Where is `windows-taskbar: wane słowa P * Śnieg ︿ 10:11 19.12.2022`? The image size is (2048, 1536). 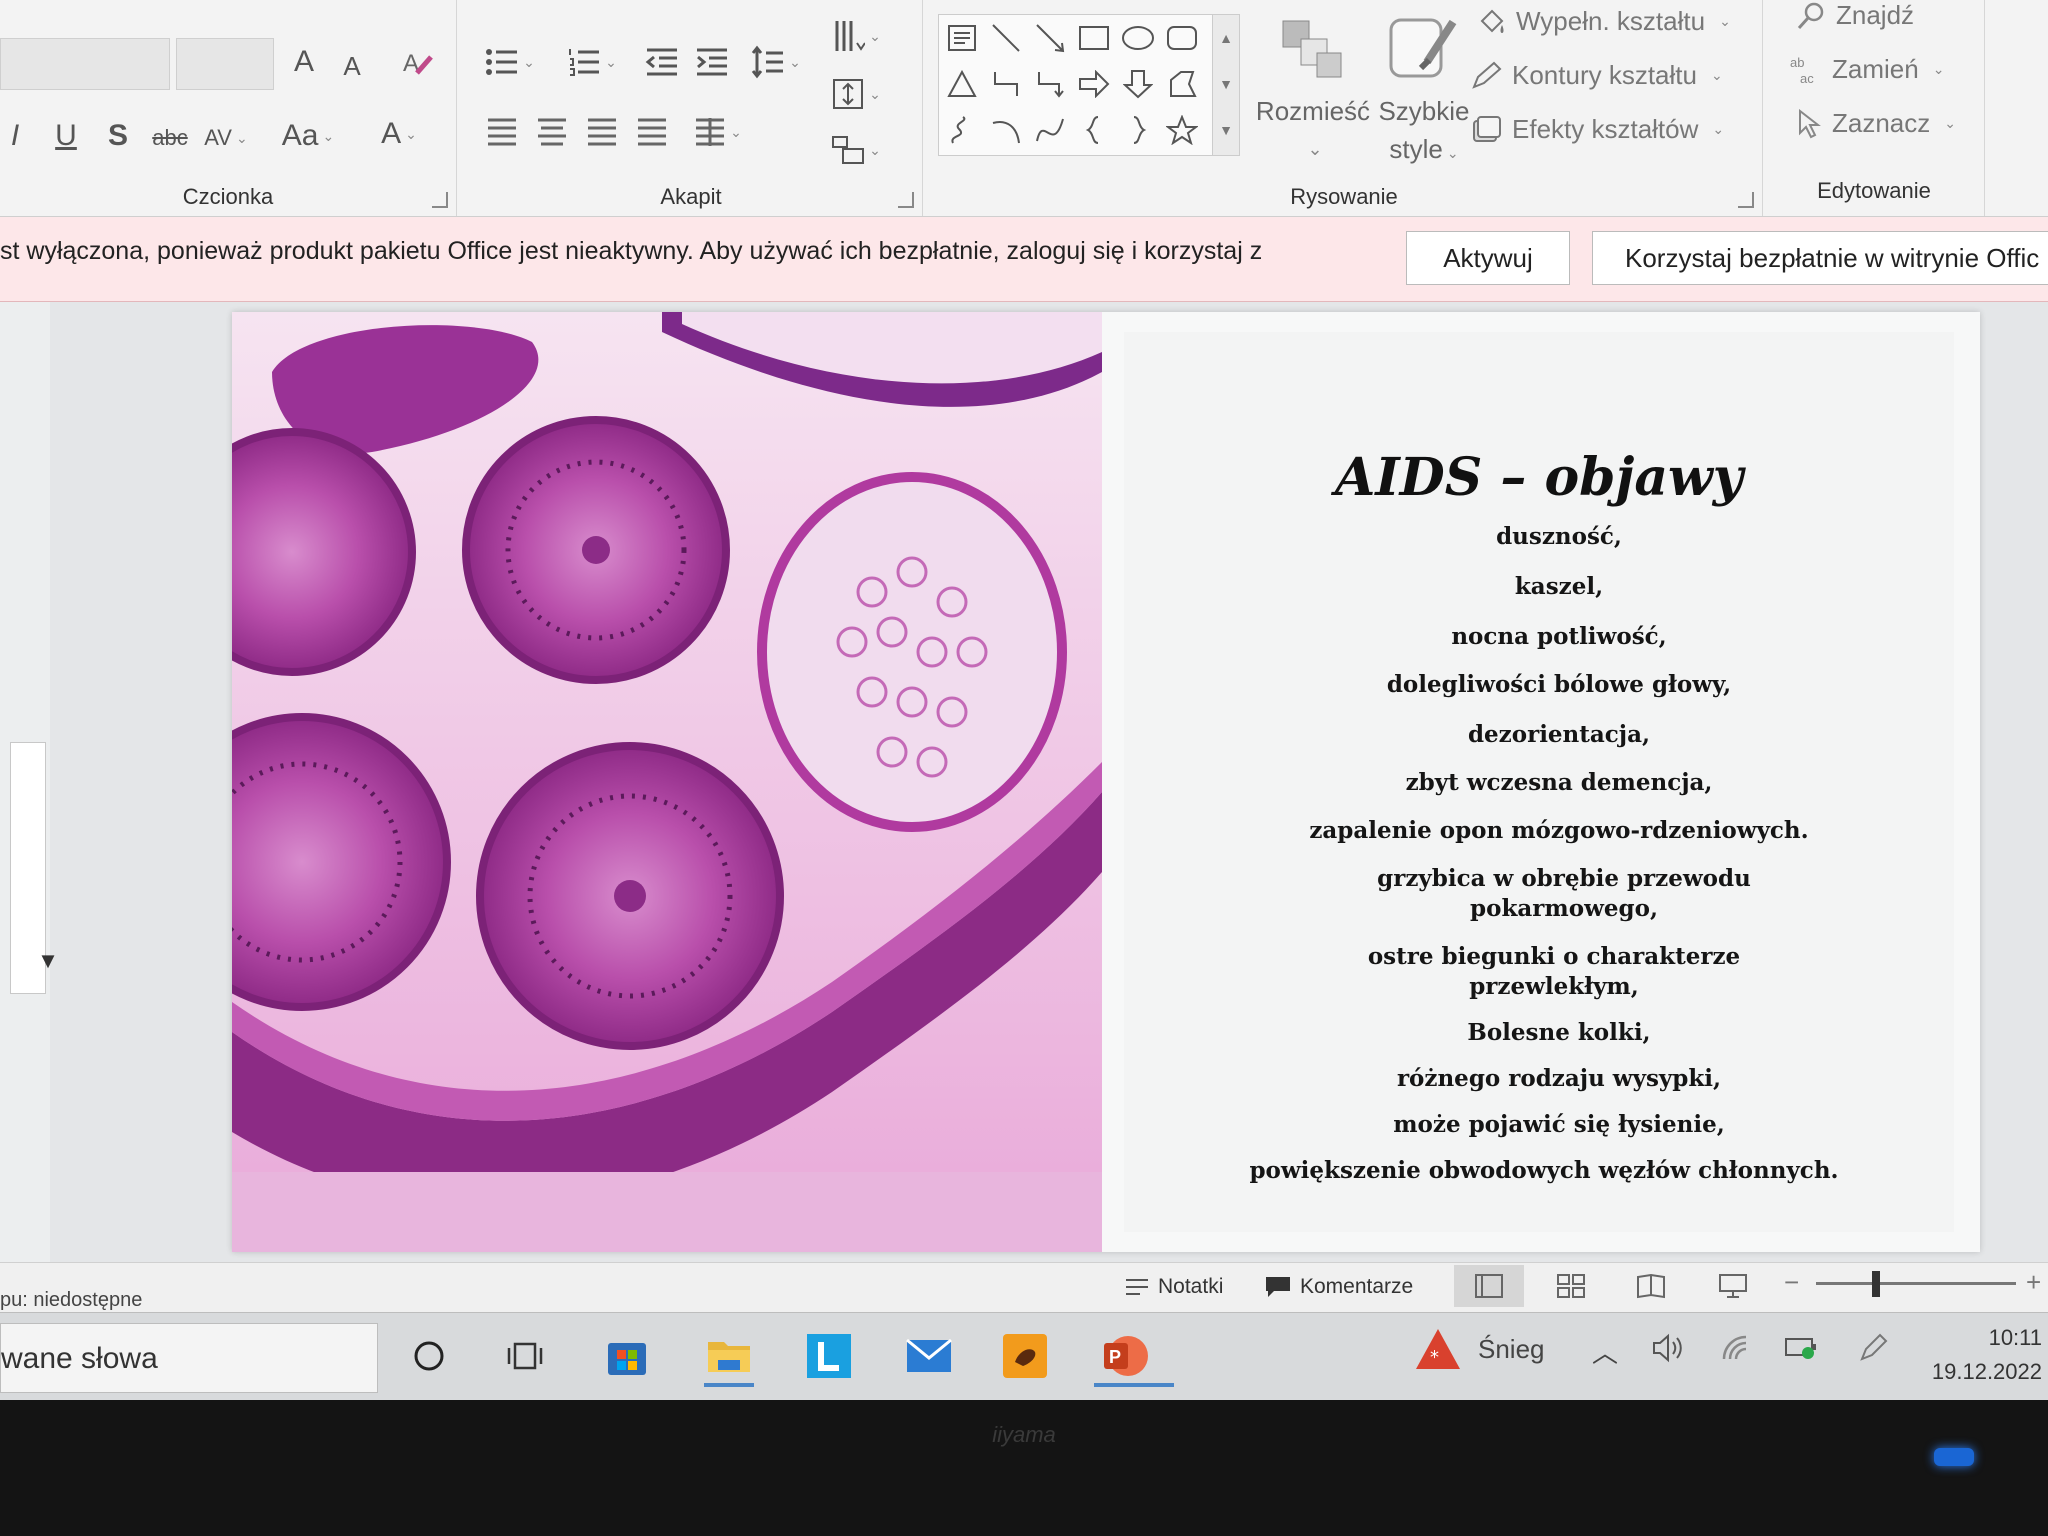
windows-taskbar: wane słowa P * Śnieg ︿ 10:11 19.12.2022 is located at coordinates (1024, 1356).